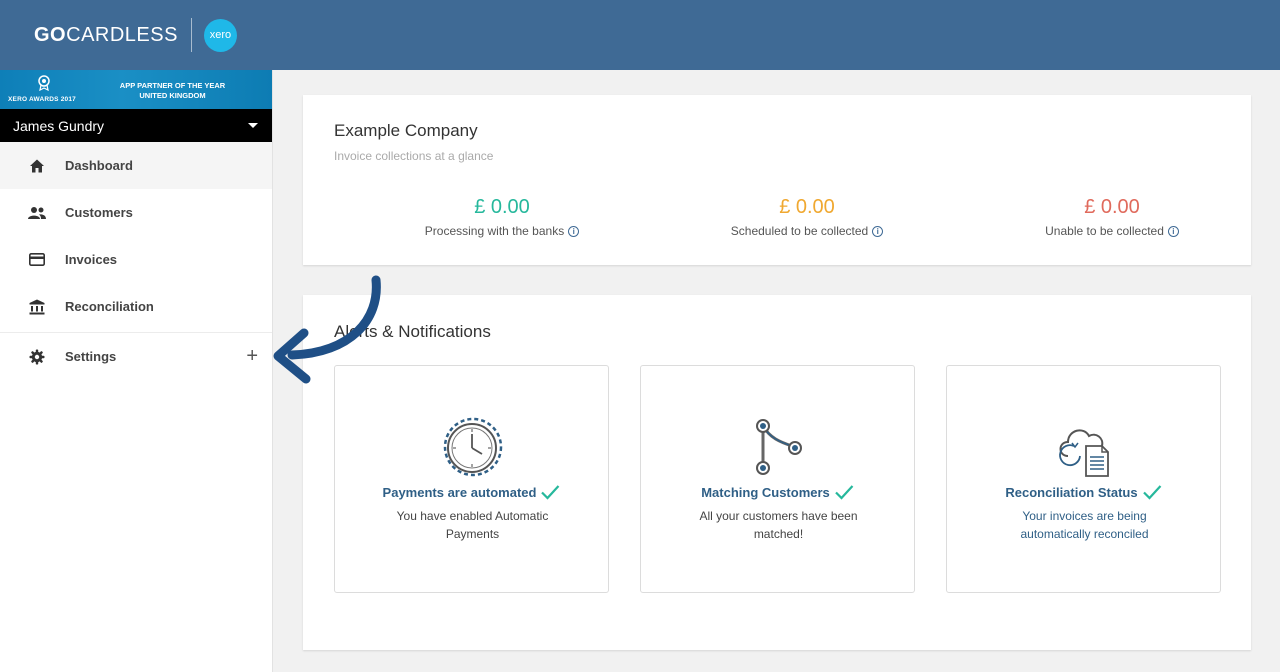 This screenshot has width=1280, height=672. I want to click on stat-label: Unable to be collected, so click(1104, 231).